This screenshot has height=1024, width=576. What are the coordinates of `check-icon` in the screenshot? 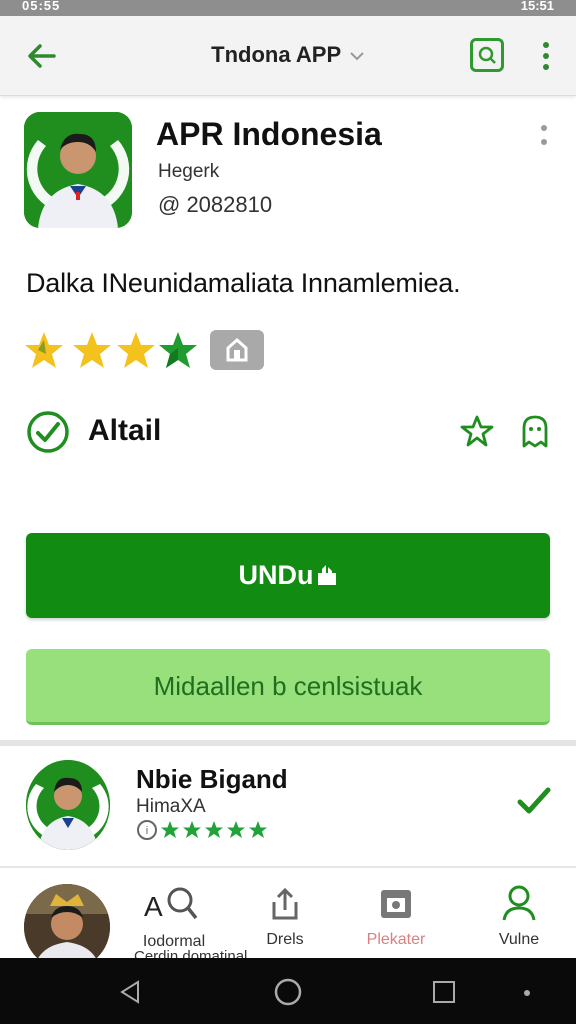 It's located at (534, 801).